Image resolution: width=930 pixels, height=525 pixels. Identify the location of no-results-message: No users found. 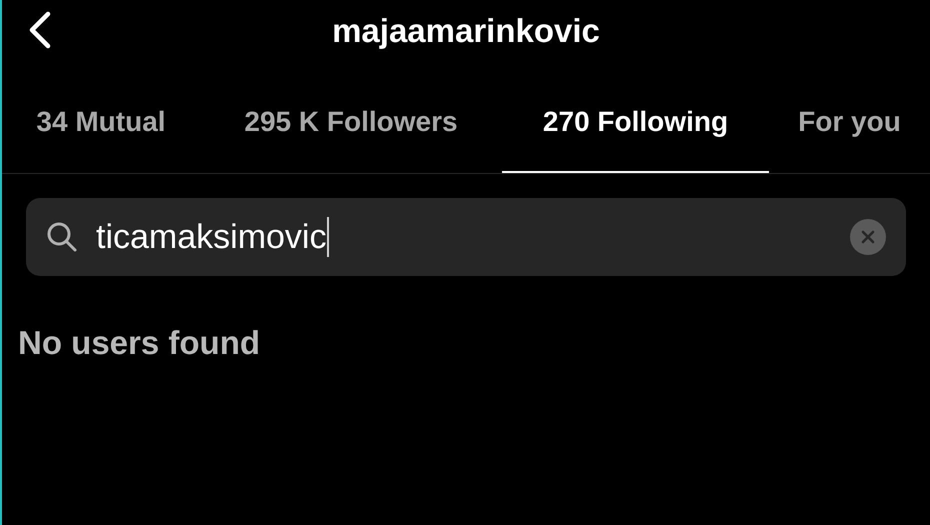
(139, 342).